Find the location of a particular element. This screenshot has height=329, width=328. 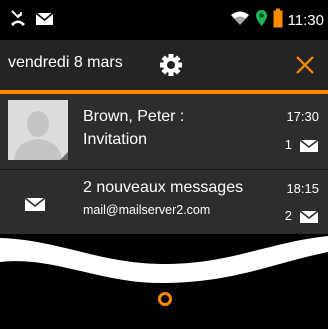

wifi-icon is located at coordinates (240, 20).